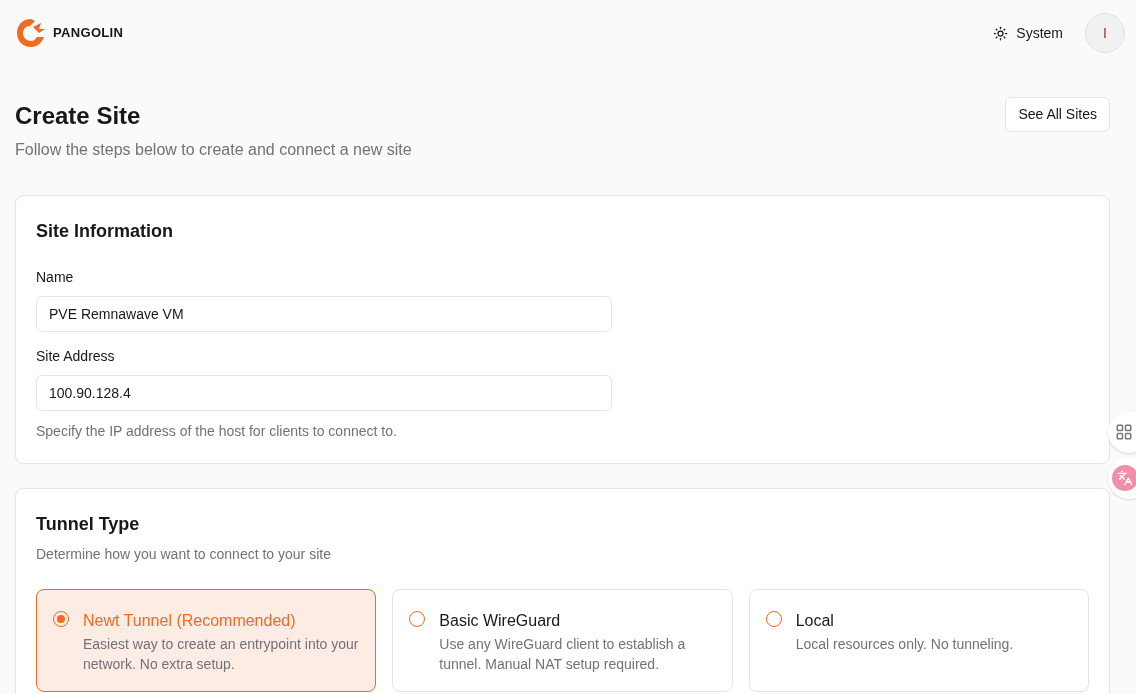  What do you see at coordinates (78, 116) in the screenshot?
I see `page-title: Create Site` at bounding box center [78, 116].